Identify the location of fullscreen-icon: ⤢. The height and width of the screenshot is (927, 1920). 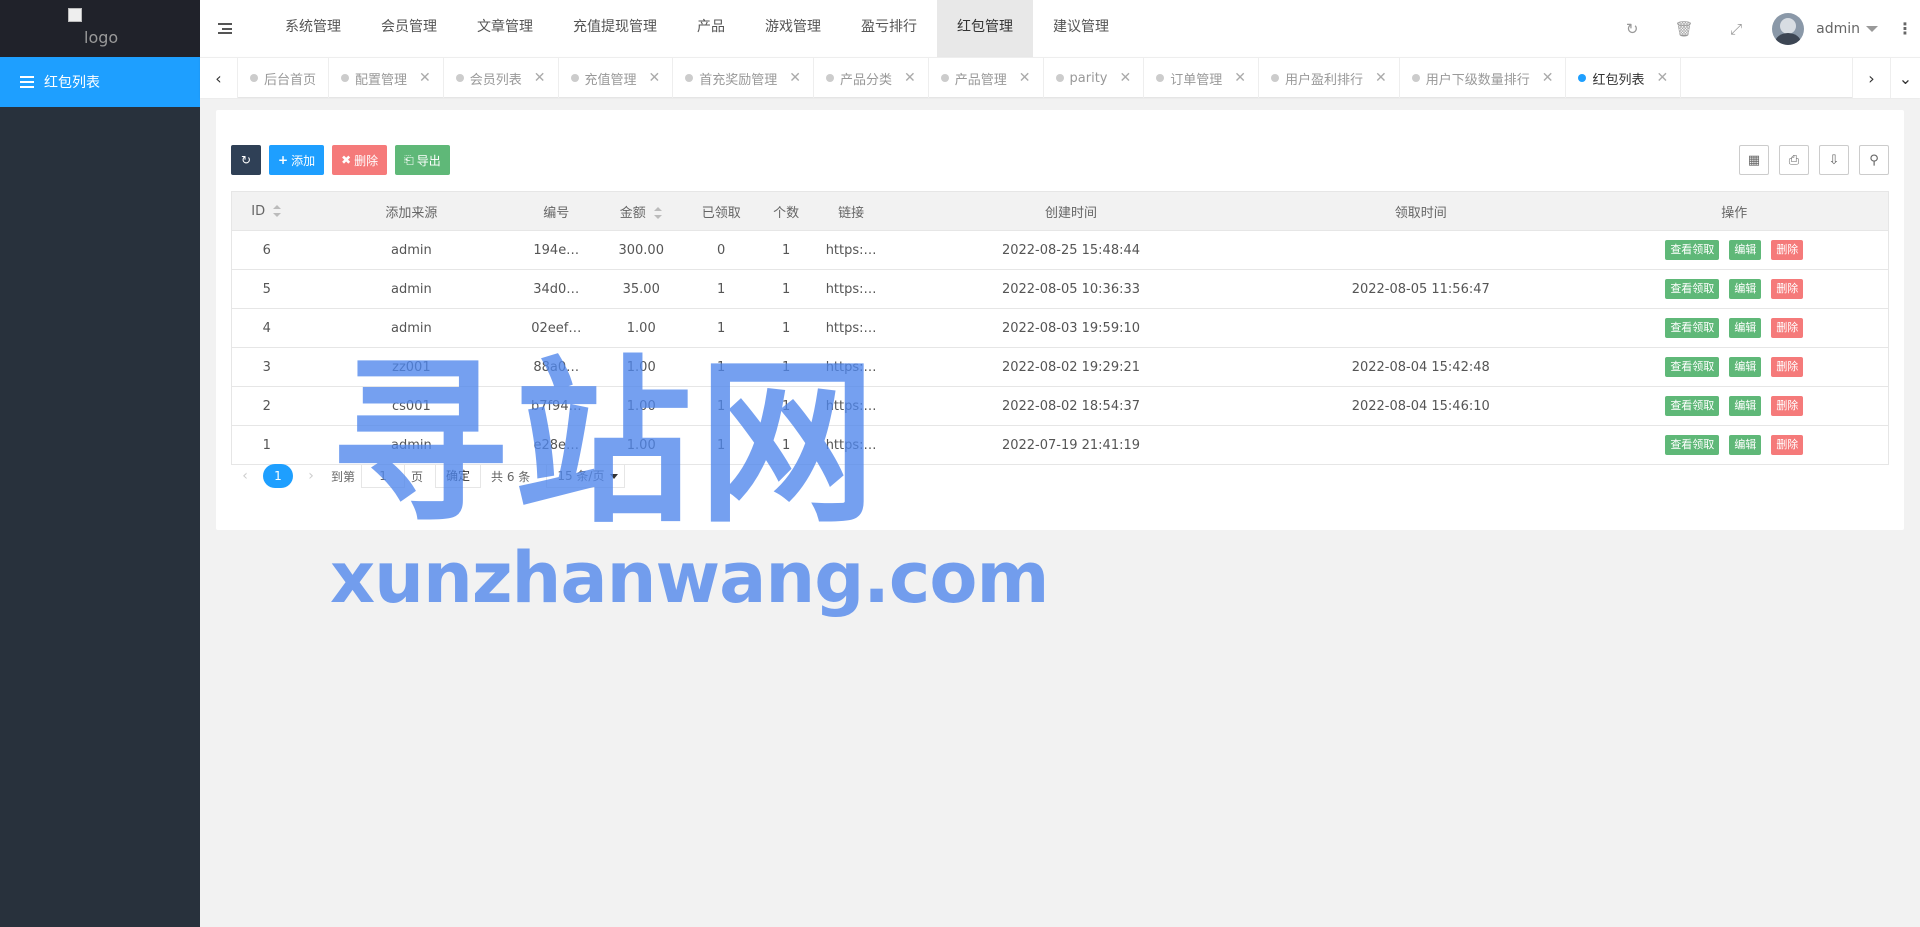
(1736, 28).